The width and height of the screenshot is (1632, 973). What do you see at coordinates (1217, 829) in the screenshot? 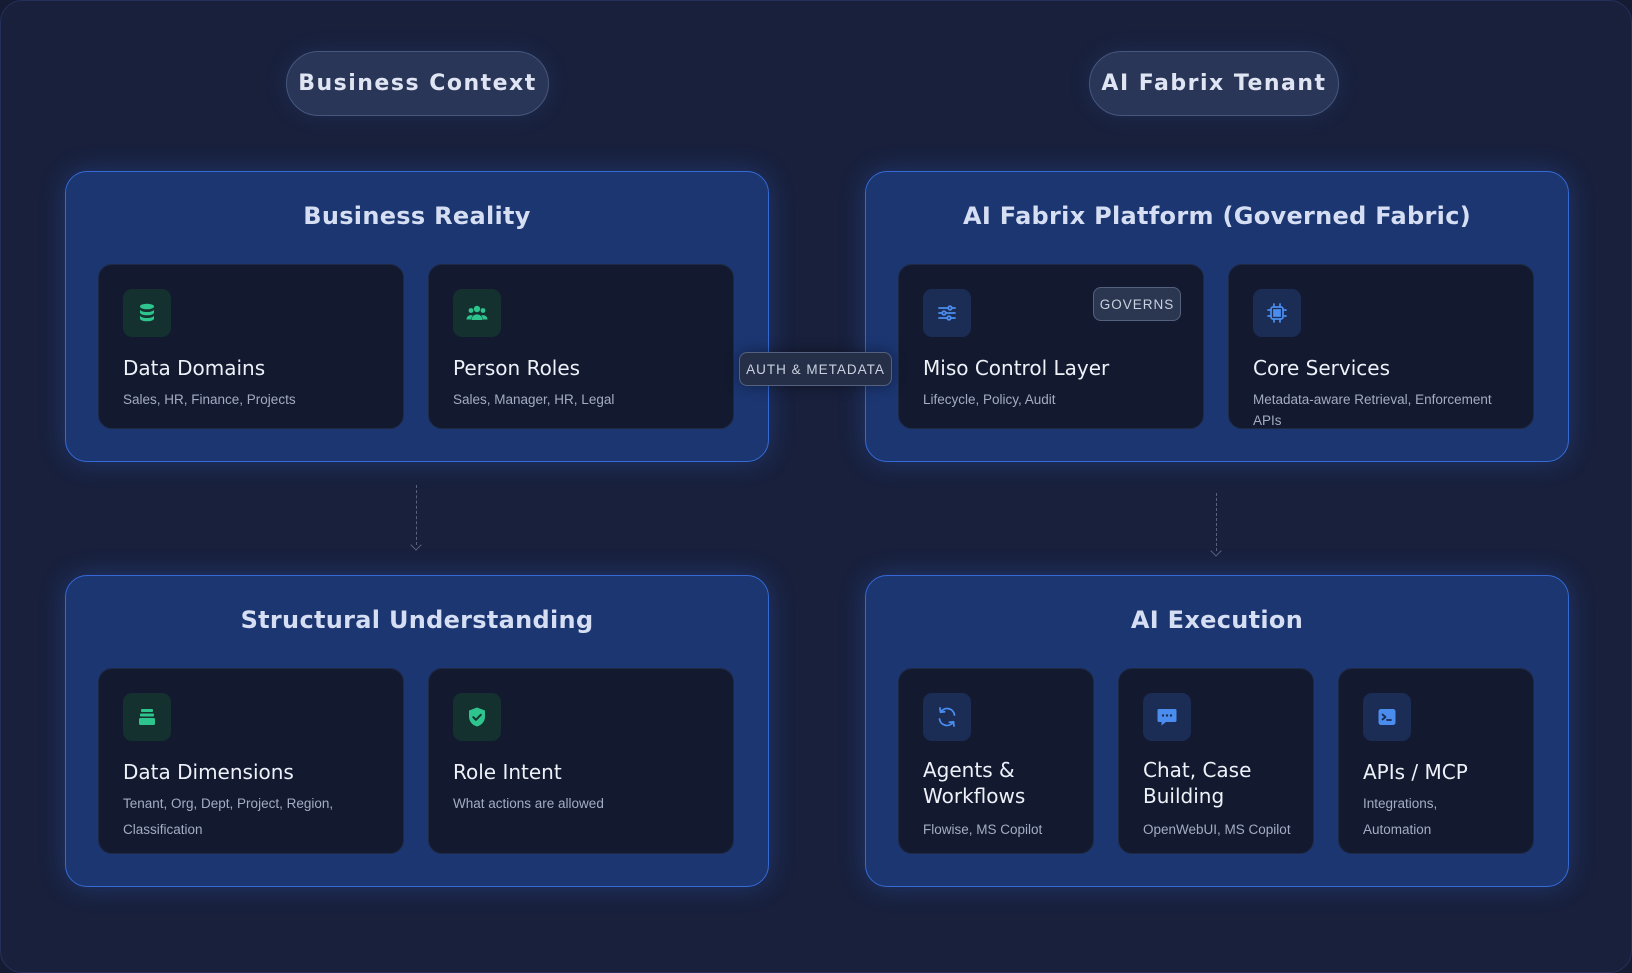
I see `card-subtitle: OpenWebUI, MS Copilot` at bounding box center [1217, 829].